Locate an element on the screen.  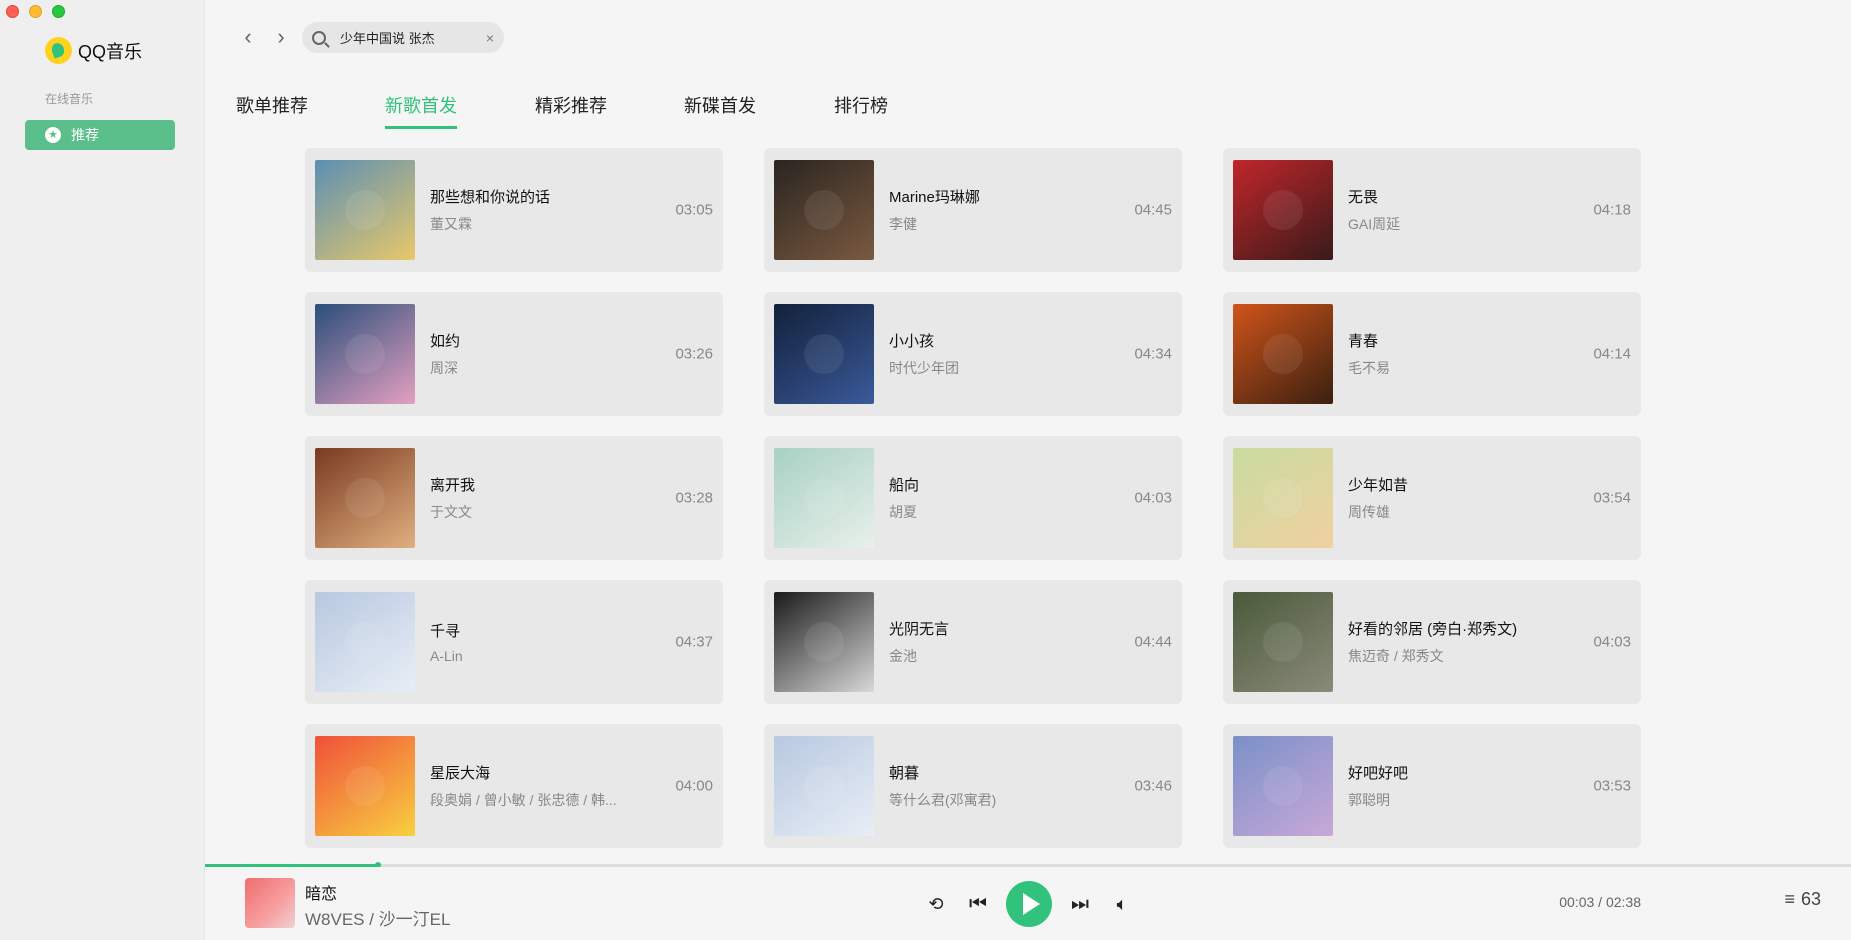
song-title: 好看的邻居 (旁白·郑秀文) is located at coordinates (1433, 629).